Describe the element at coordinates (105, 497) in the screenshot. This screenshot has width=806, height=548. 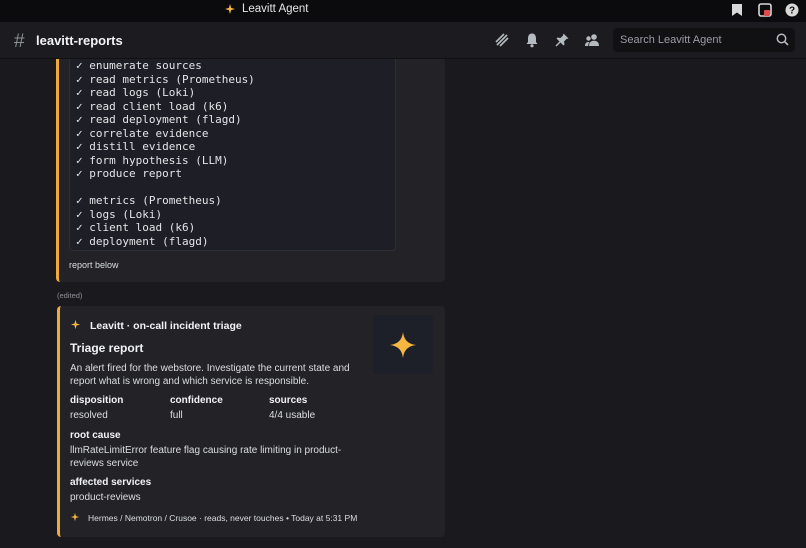
I see `field-value: product-reviews` at that location.